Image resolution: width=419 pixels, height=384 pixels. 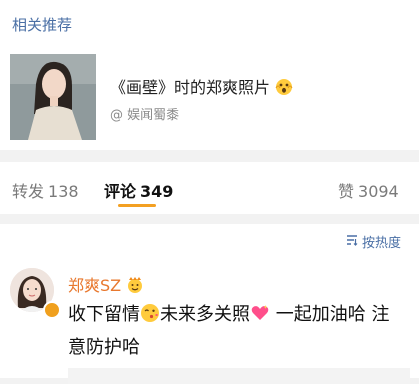 What do you see at coordinates (378, 191) in the screenshot?
I see `likes-count: 3094` at bounding box center [378, 191].